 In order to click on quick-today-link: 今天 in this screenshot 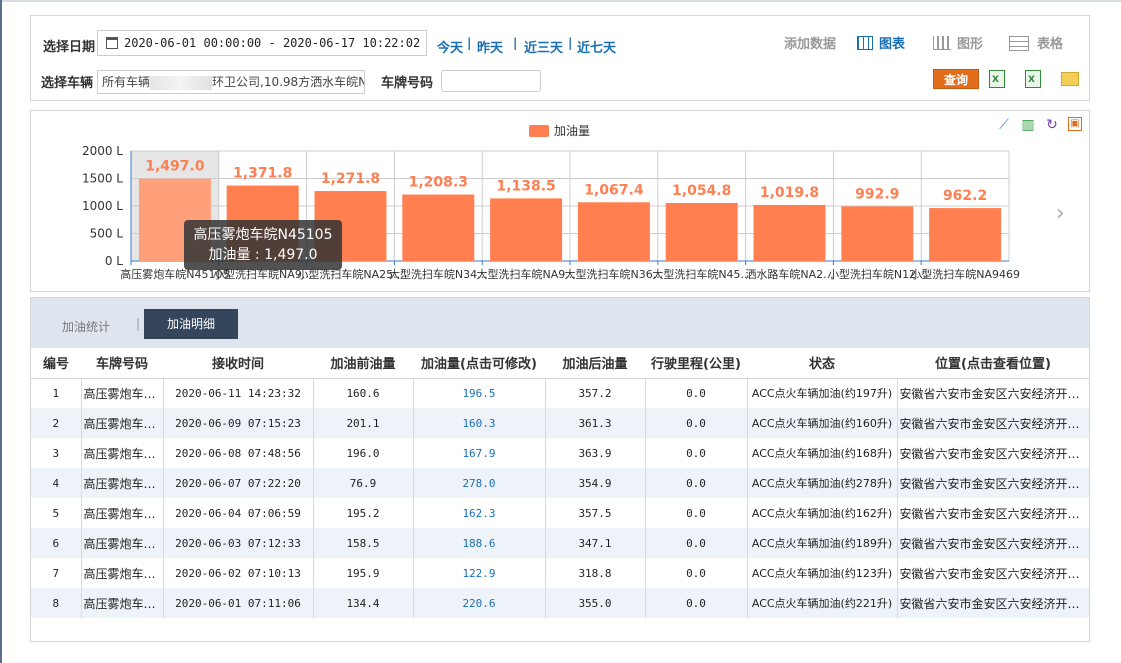, I will do `click(450, 46)`.